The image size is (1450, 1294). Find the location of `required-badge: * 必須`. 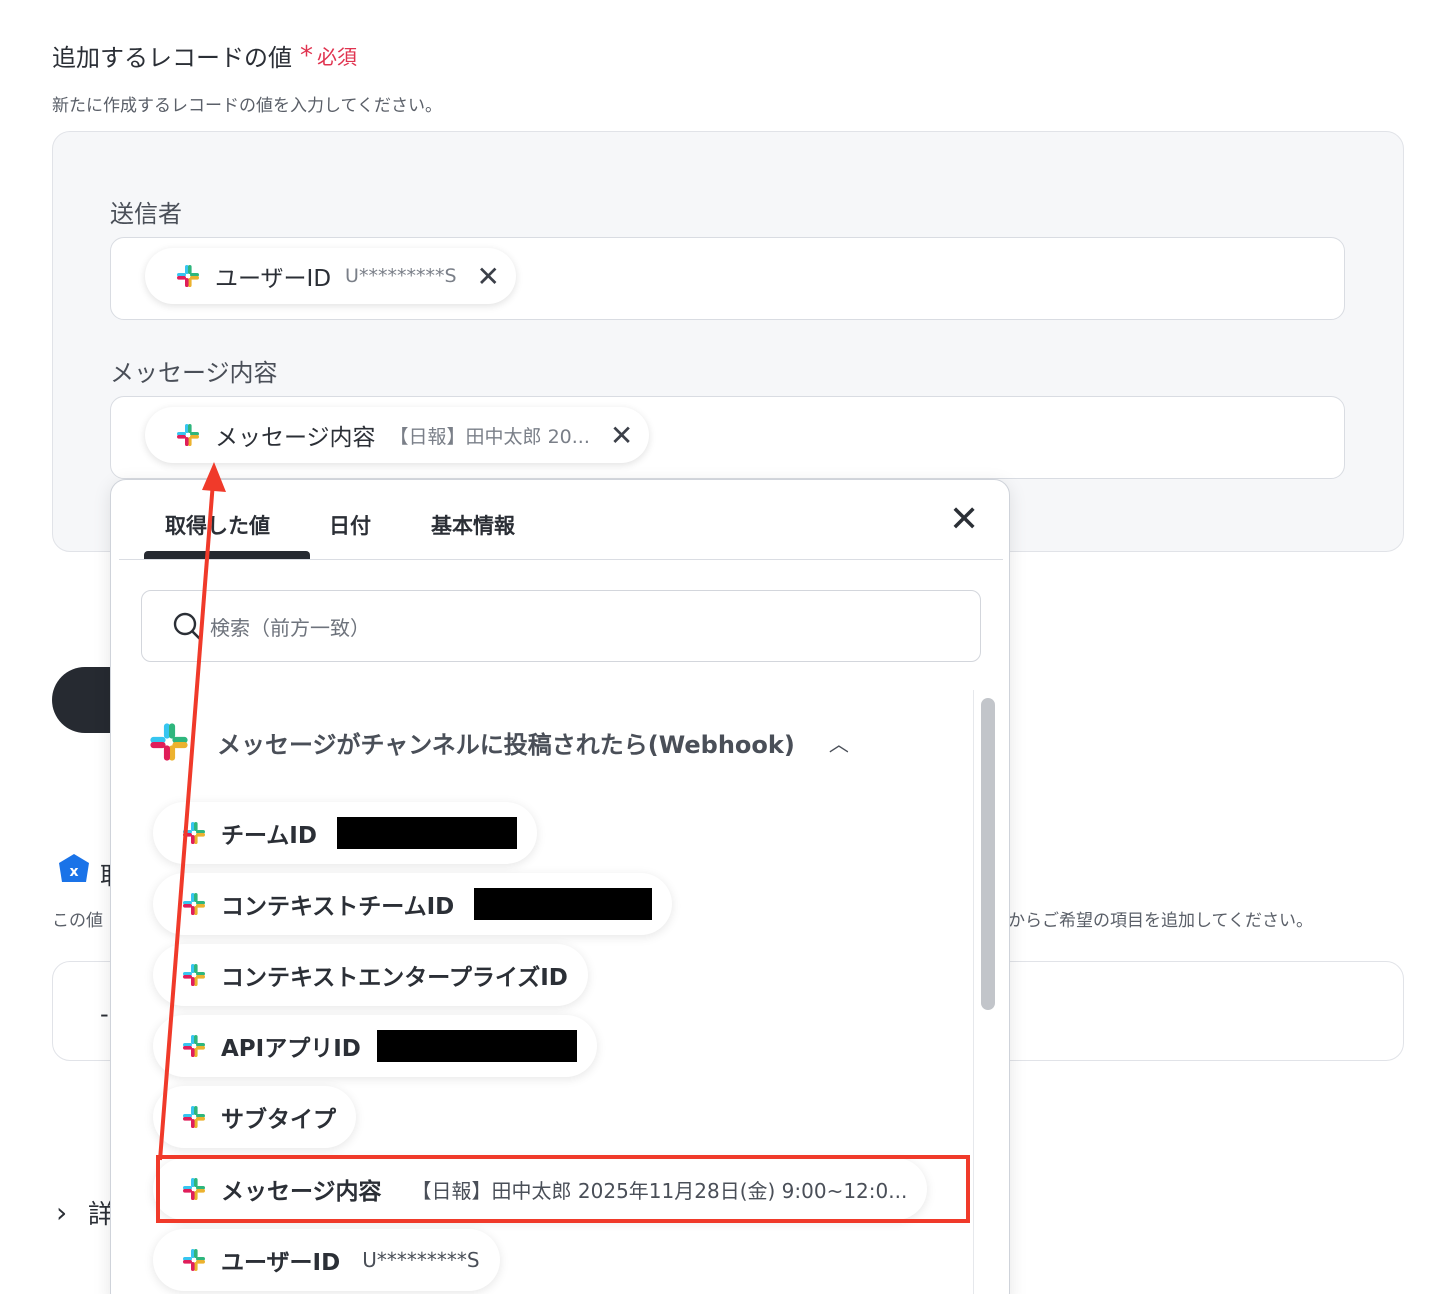

required-badge: * 必須 is located at coordinates (328, 55).